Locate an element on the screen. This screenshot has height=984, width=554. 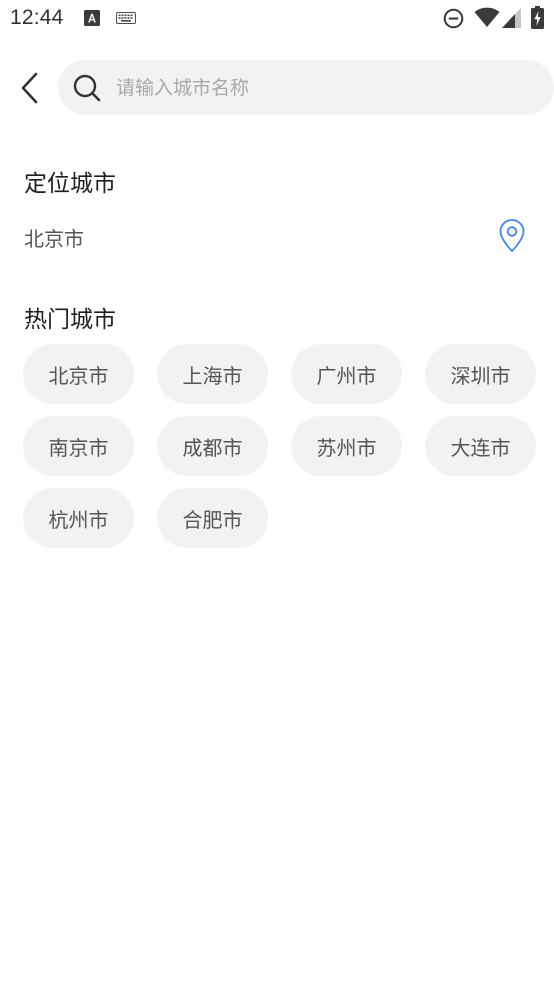
location-pin-icon is located at coordinates (512, 236).